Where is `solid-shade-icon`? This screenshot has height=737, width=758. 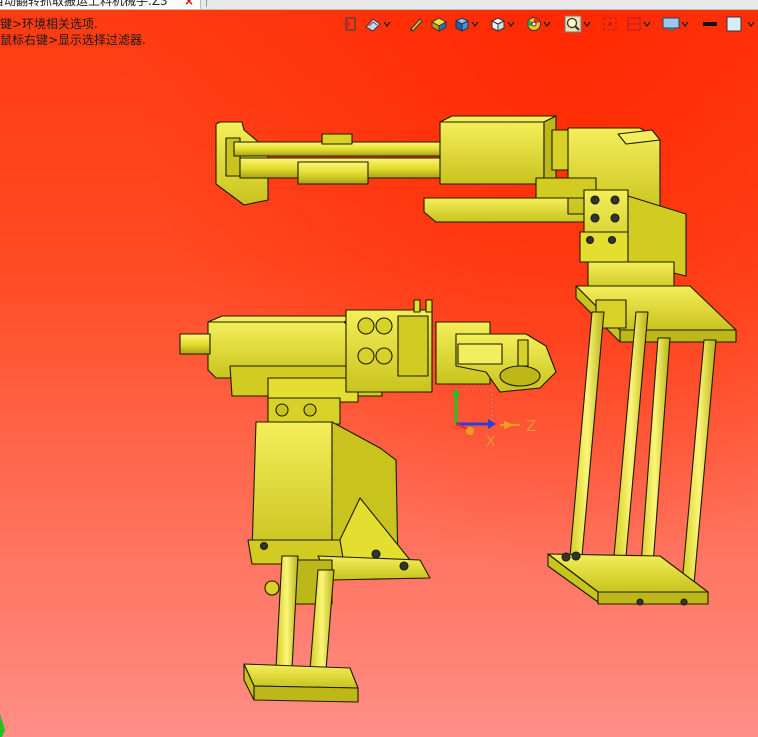 solid-shade-icon is located at coordinates (439, 24).